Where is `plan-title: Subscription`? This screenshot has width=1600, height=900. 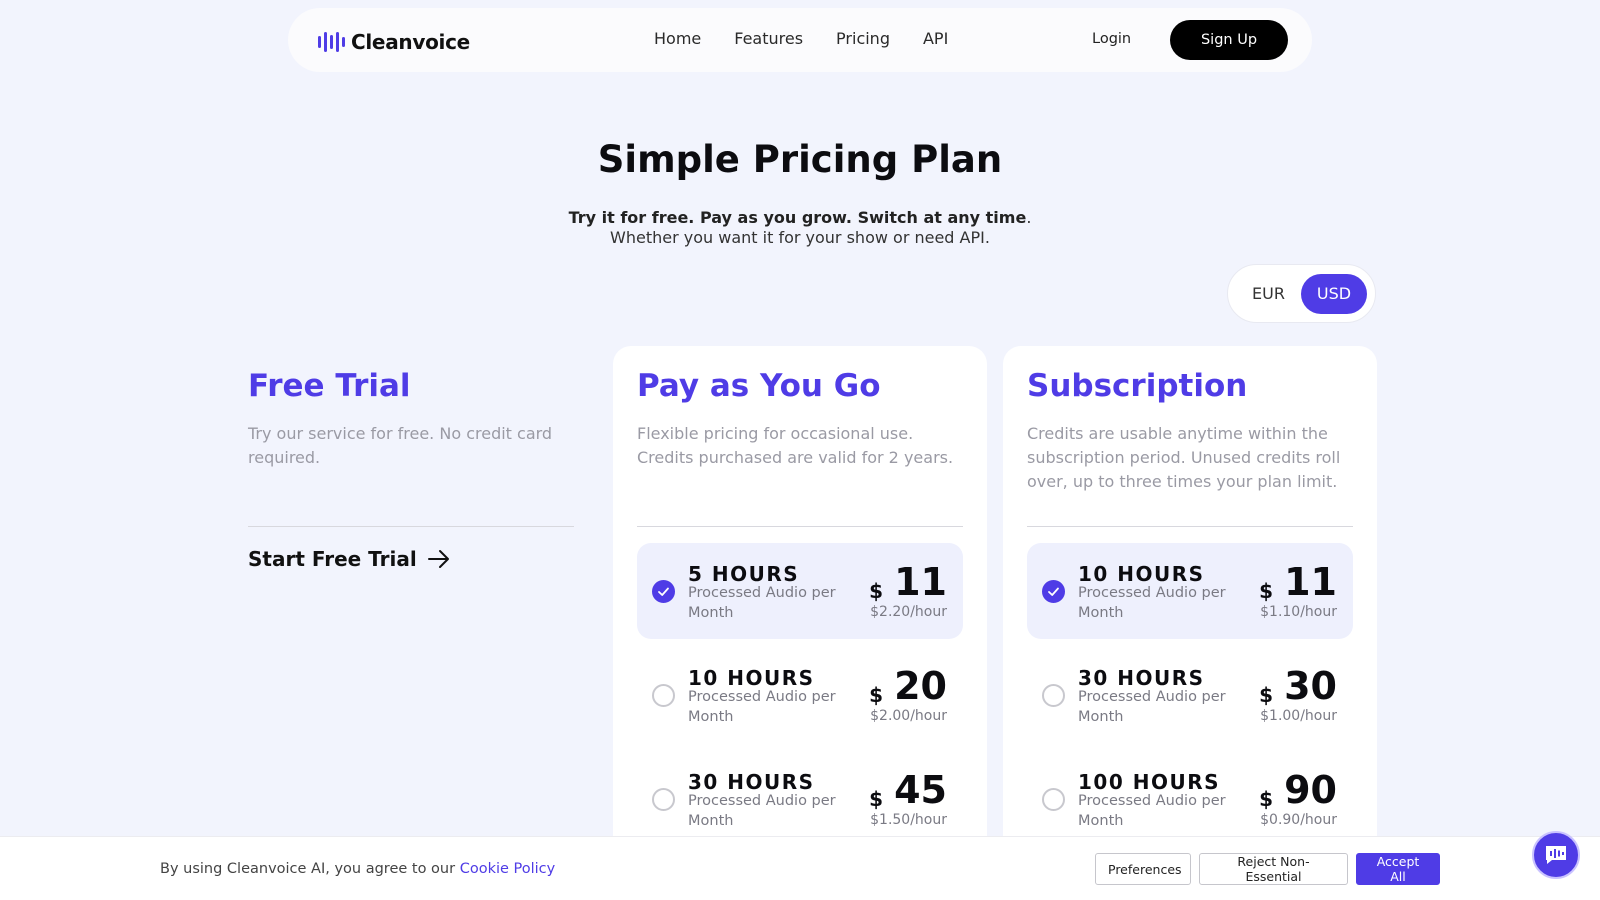 plan-title: Subscription is located at coordinates (1137, 386).